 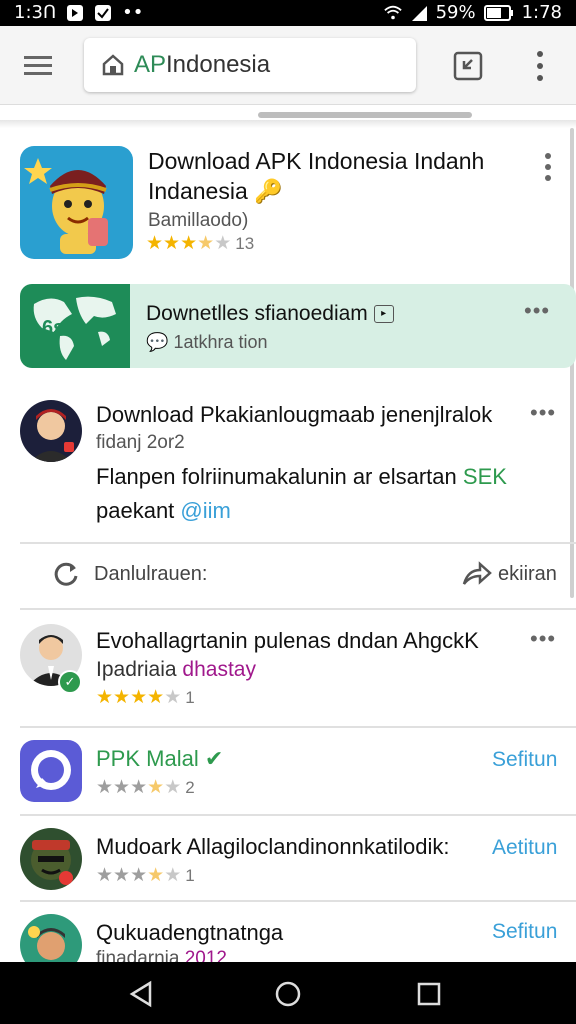 What do you see at coordinates (198, 220) in the screenshot?
I see `item-subtitle: Bamillaodo)` at bounding box center [198, 220].